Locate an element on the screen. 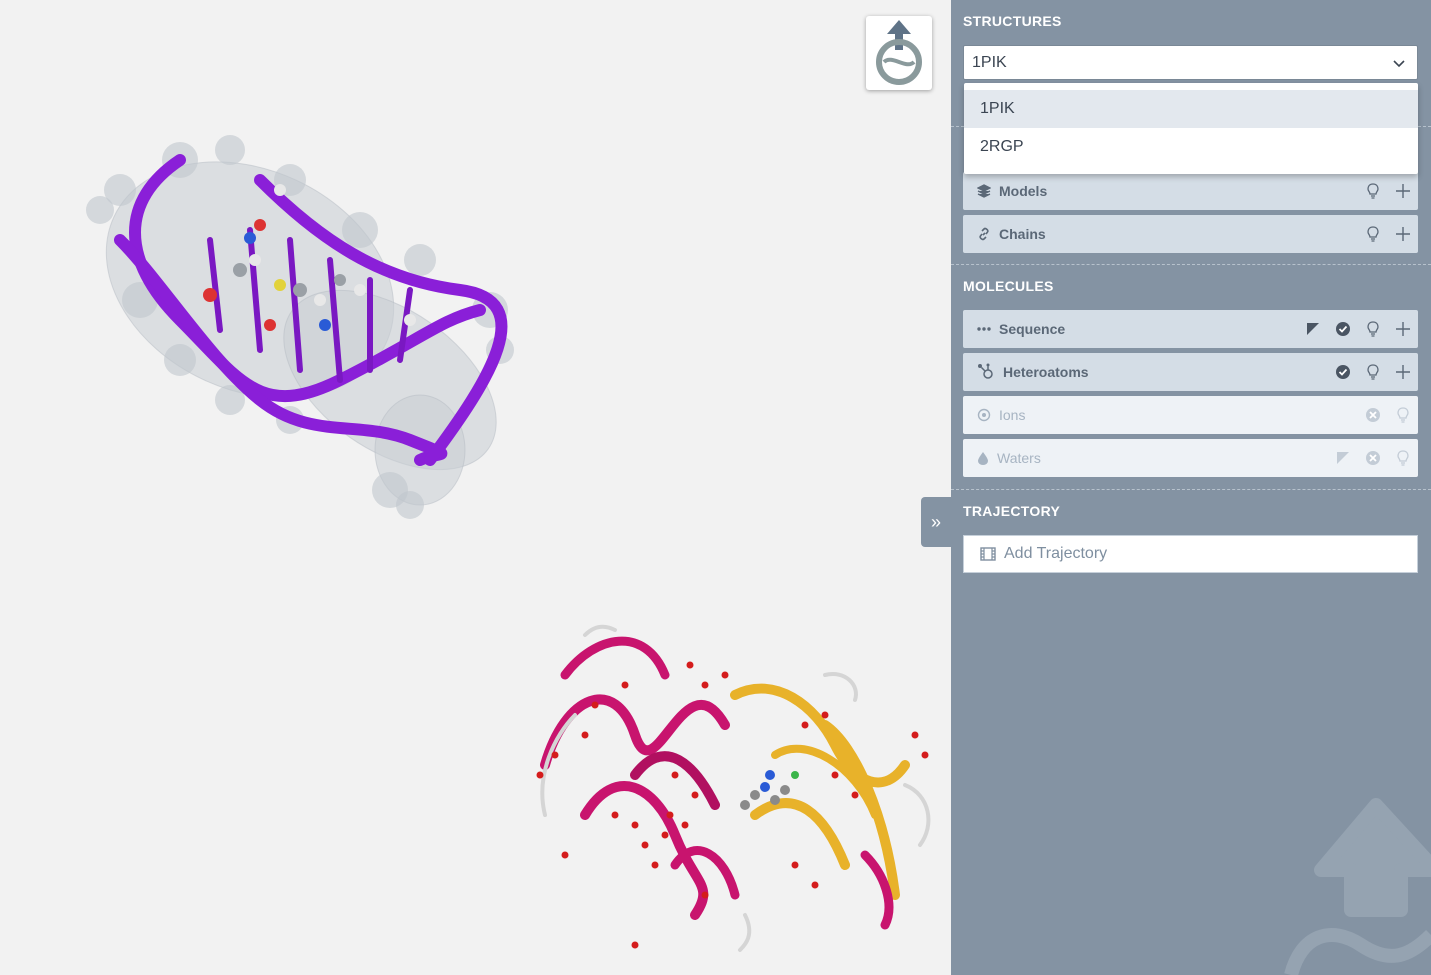 The height and width of the screenshot is (975, 1431). film-icon is located at coordinates (988, 554).